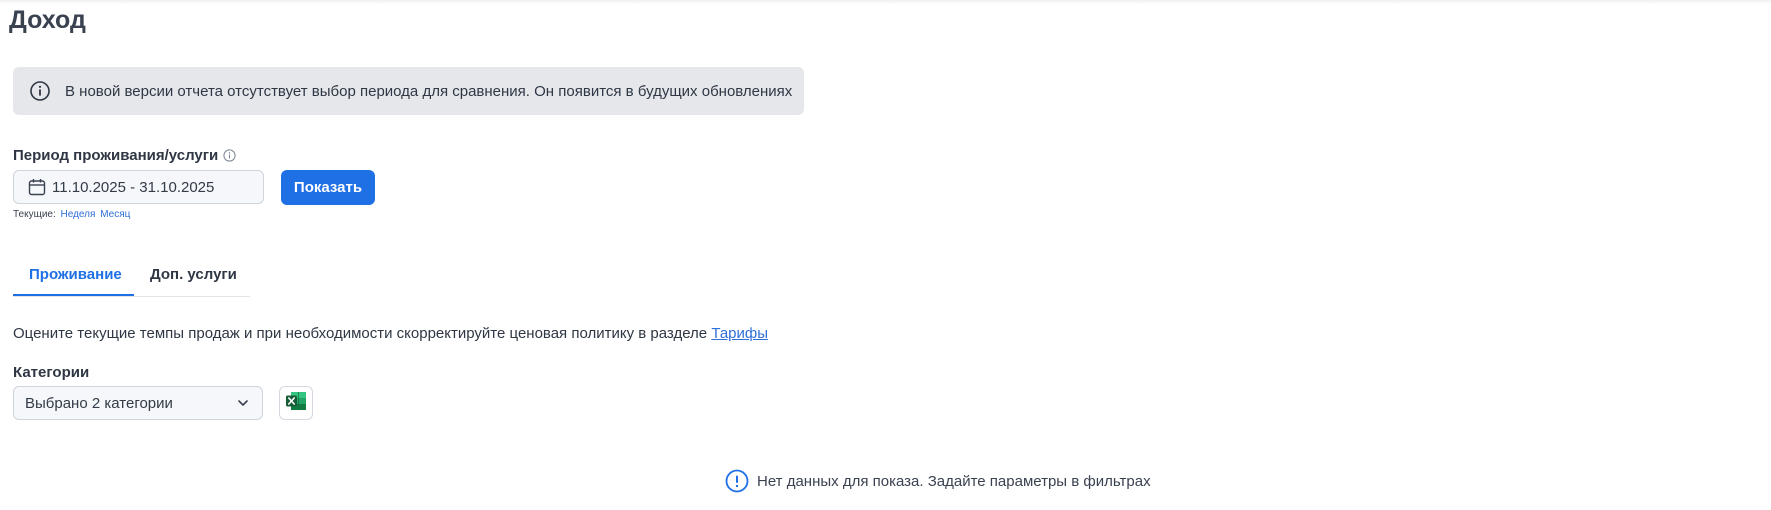 The height and width of the screenshot is (510, 1771). What do you see at coordinates (193, 274) in the screenshot?
I see `tab-extra-services: Доп. услуги` at bounding box center [193, 274].